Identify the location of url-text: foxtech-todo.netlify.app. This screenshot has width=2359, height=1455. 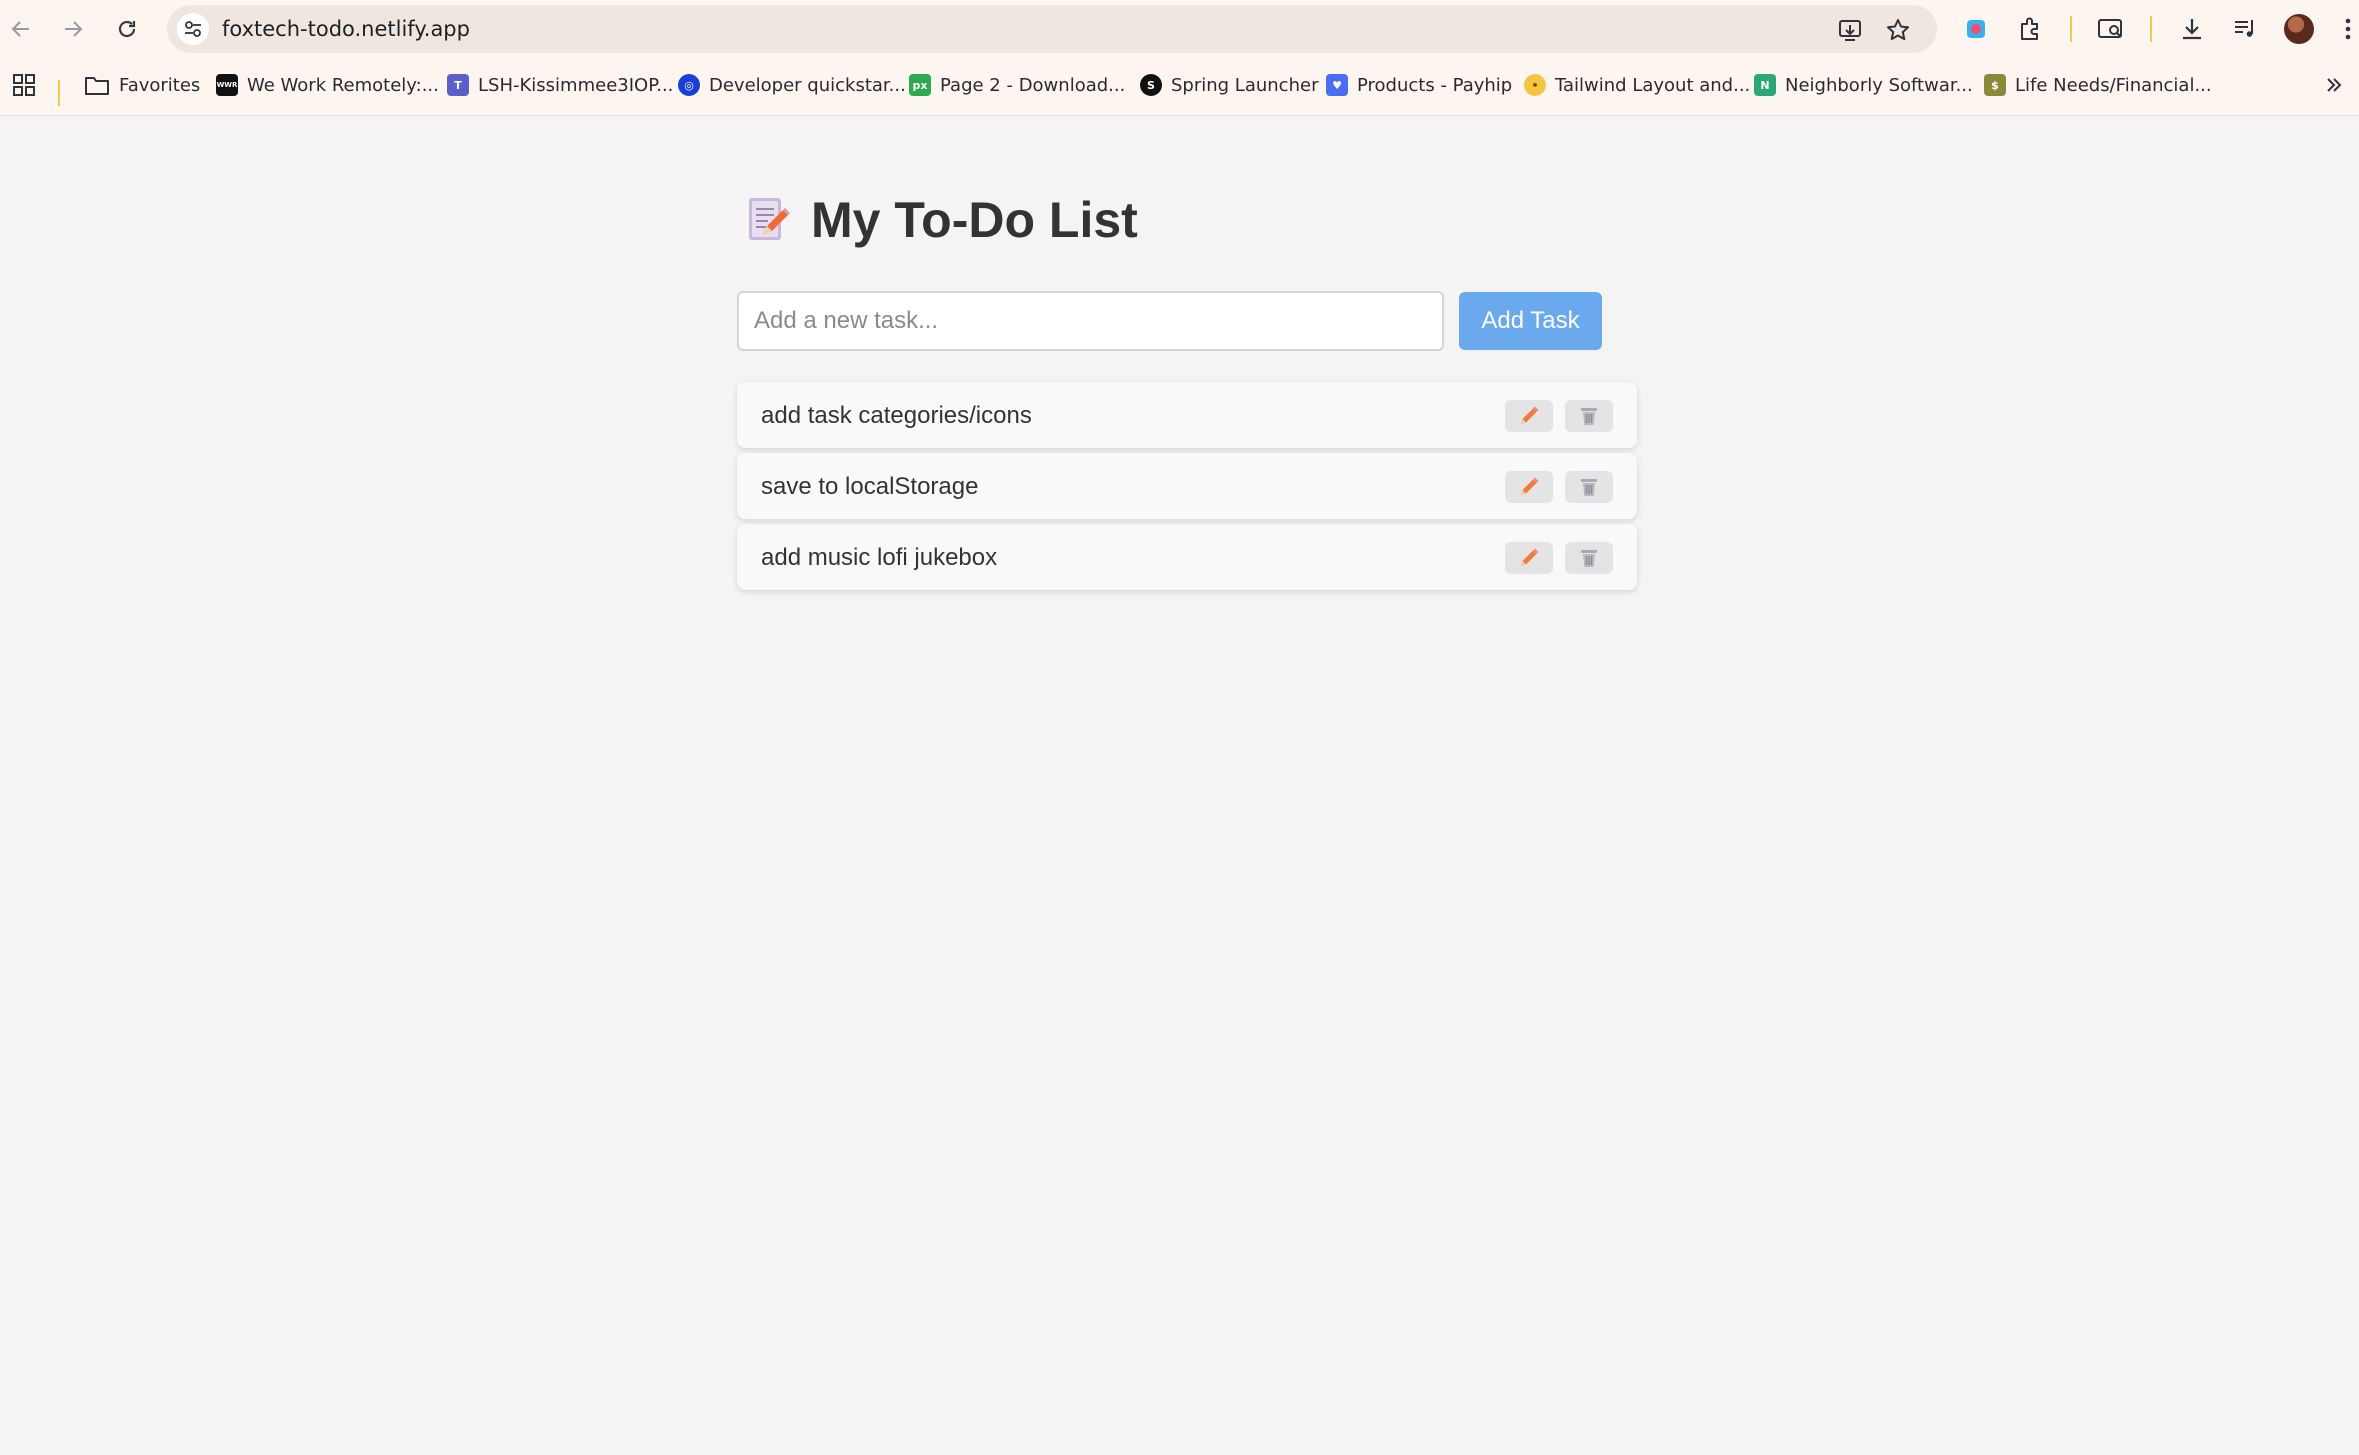
(346, 29).